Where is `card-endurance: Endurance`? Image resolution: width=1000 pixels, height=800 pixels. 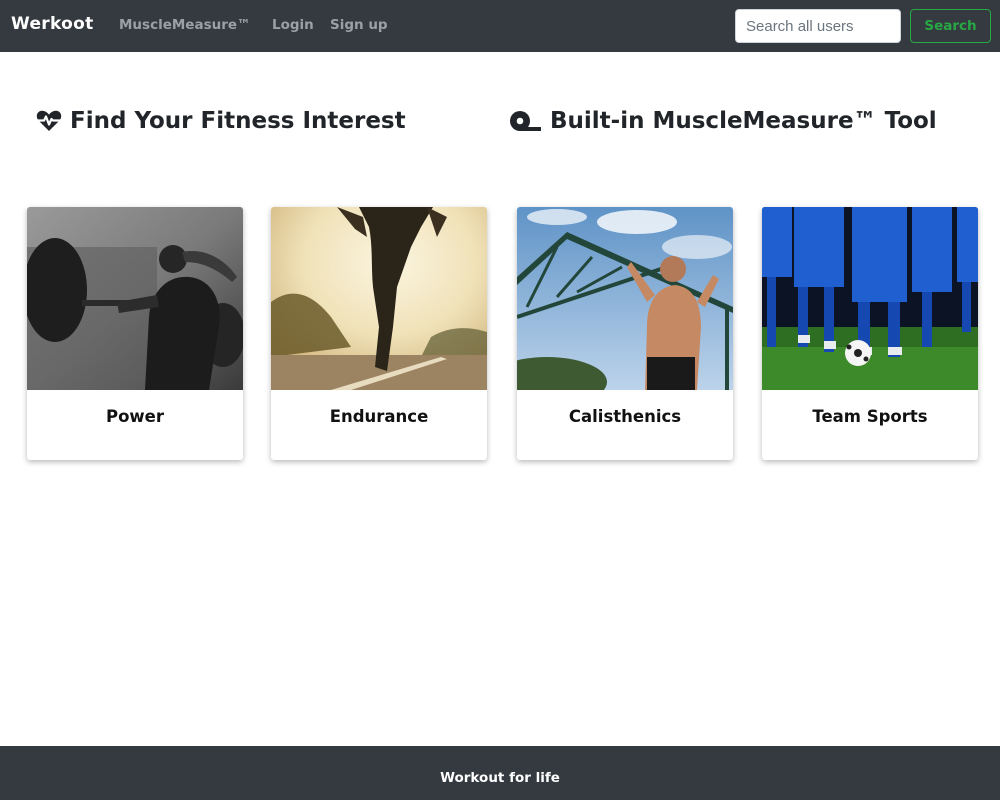 card-endurance: Endurance is located at coordinates (379, 333).